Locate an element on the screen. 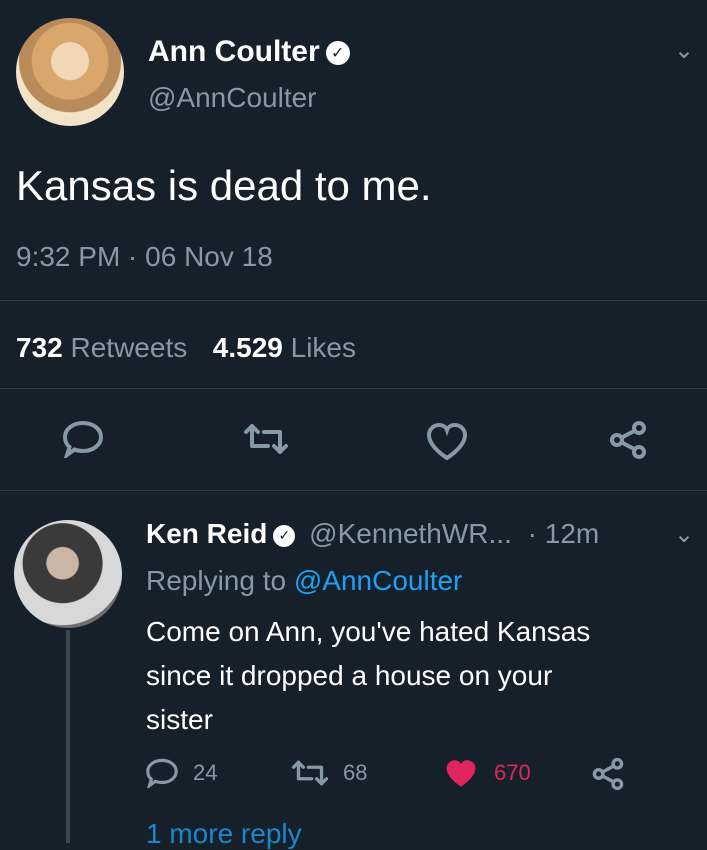 The width and height of the screenshot is (707, 850). tweet-timestamp: 9:32 PM · 06 Nov 18 is located at coordinates (144, 257).